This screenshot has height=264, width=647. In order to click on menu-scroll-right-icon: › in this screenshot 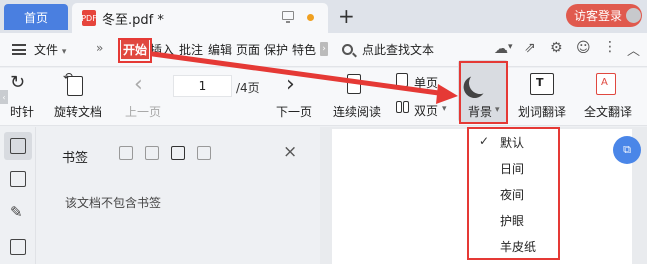, I will do `click(324, 49)`.